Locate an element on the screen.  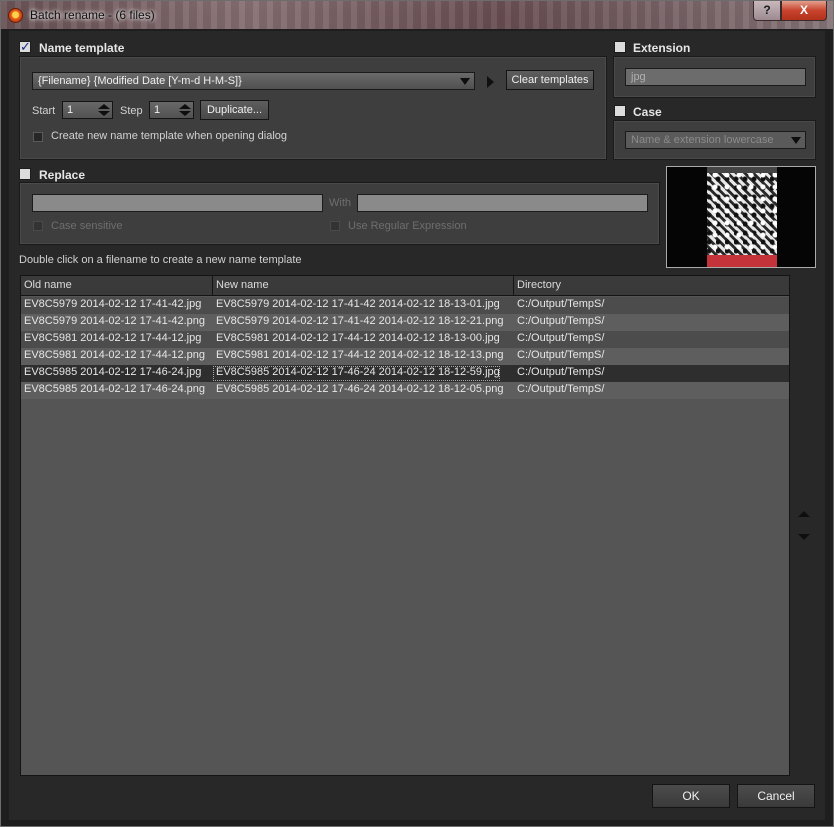
step-spinbox: 1 is located at coordinates (171, 110).